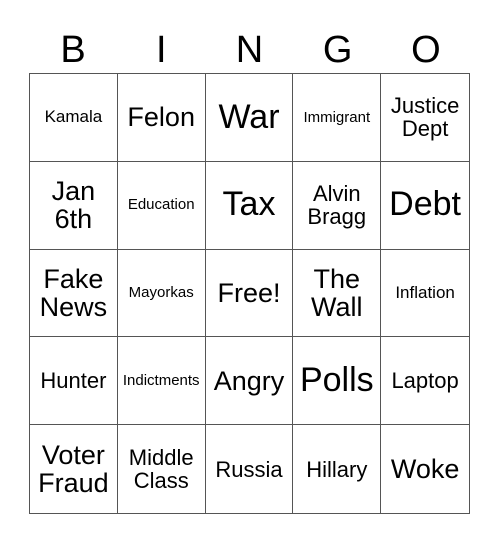  I want to click on bingo-cell: Fake News, so click(74, 293).